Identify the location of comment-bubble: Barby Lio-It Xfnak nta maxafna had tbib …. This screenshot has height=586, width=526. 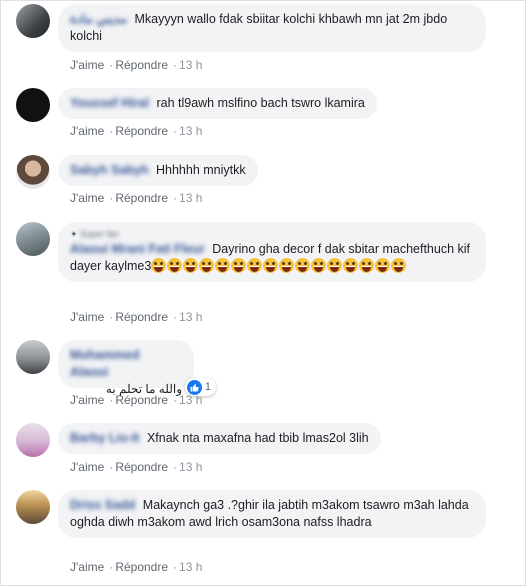
(219, 438).